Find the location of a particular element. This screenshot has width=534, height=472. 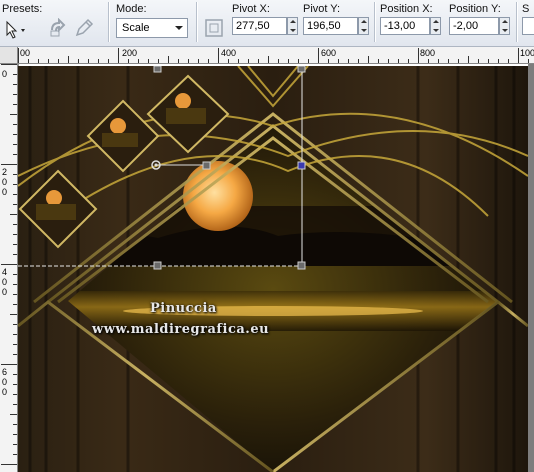

mode-label: Mode: is located at coordinates (131, 9).